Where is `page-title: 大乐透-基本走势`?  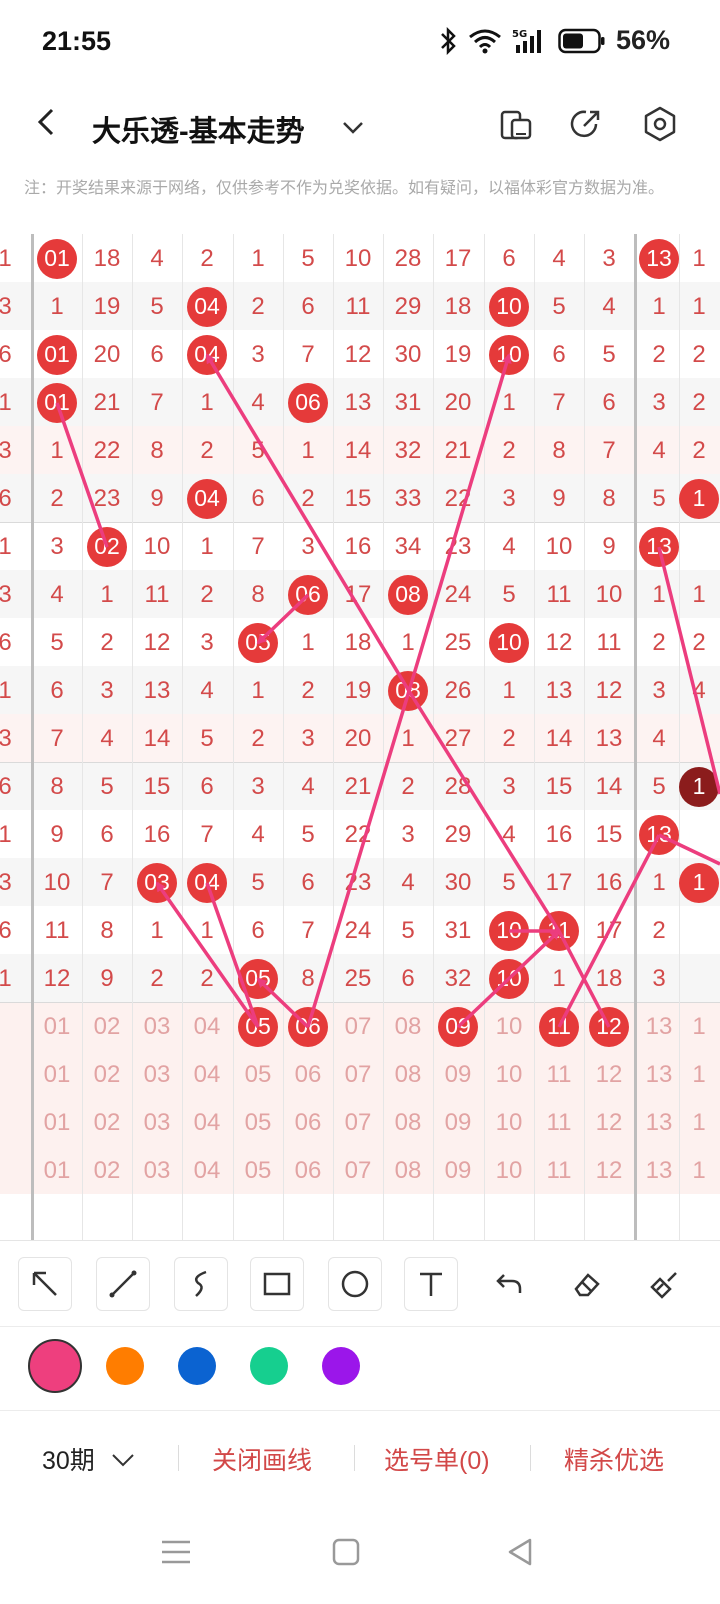 page-title: 大乐透-基本走势 is located at coordinates (198, 129).